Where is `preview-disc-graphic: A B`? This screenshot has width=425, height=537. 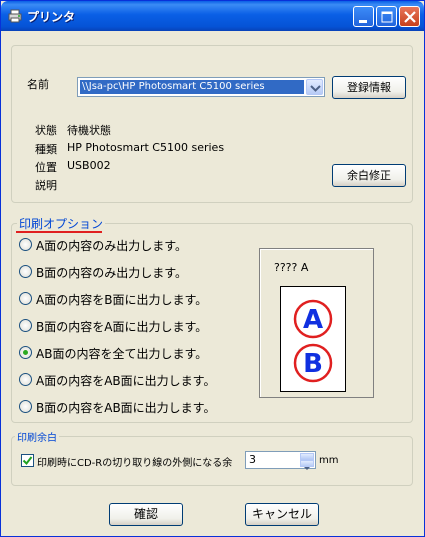
preview-disc-graphic: A B is located at coordinates (313, 341).